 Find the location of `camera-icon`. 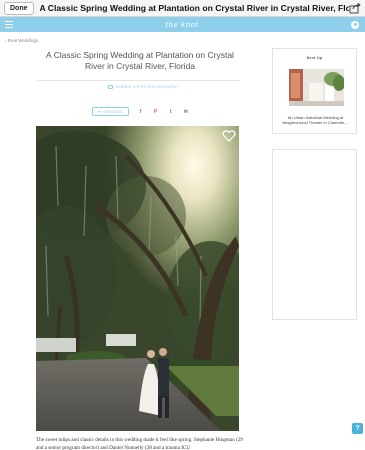

camera-icon is located at coordinates (110, 87).